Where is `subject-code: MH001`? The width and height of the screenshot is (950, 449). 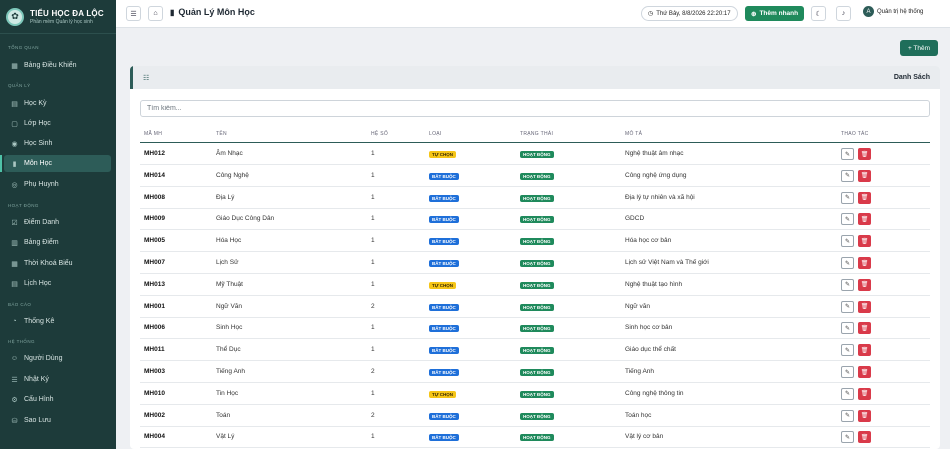 subject-code: MH001 is located at coordinates (154, 306).